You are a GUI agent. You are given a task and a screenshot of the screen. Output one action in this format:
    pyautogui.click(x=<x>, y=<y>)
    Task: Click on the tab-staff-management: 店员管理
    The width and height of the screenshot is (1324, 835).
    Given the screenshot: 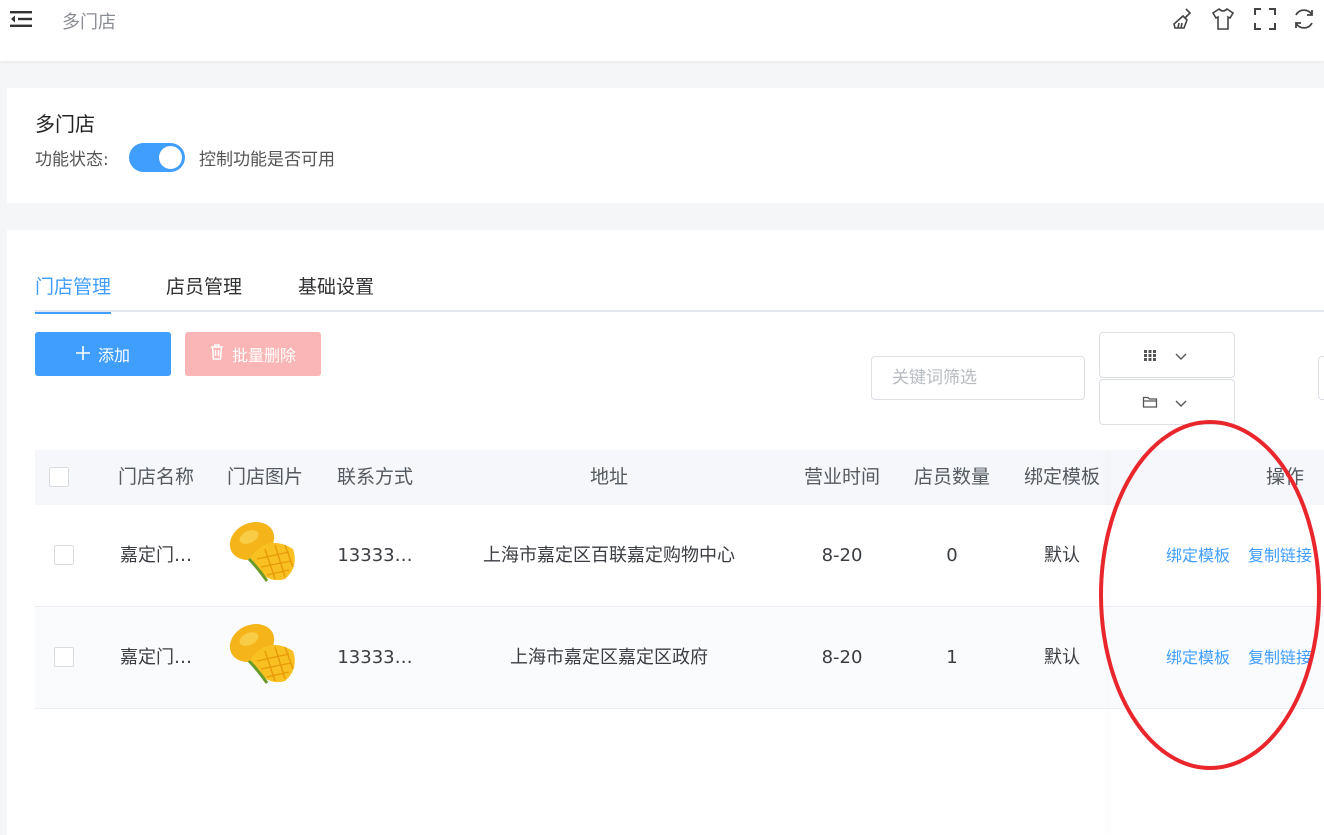 What is the action you would take?
    pyautogui.click(x=204, y=291)
    